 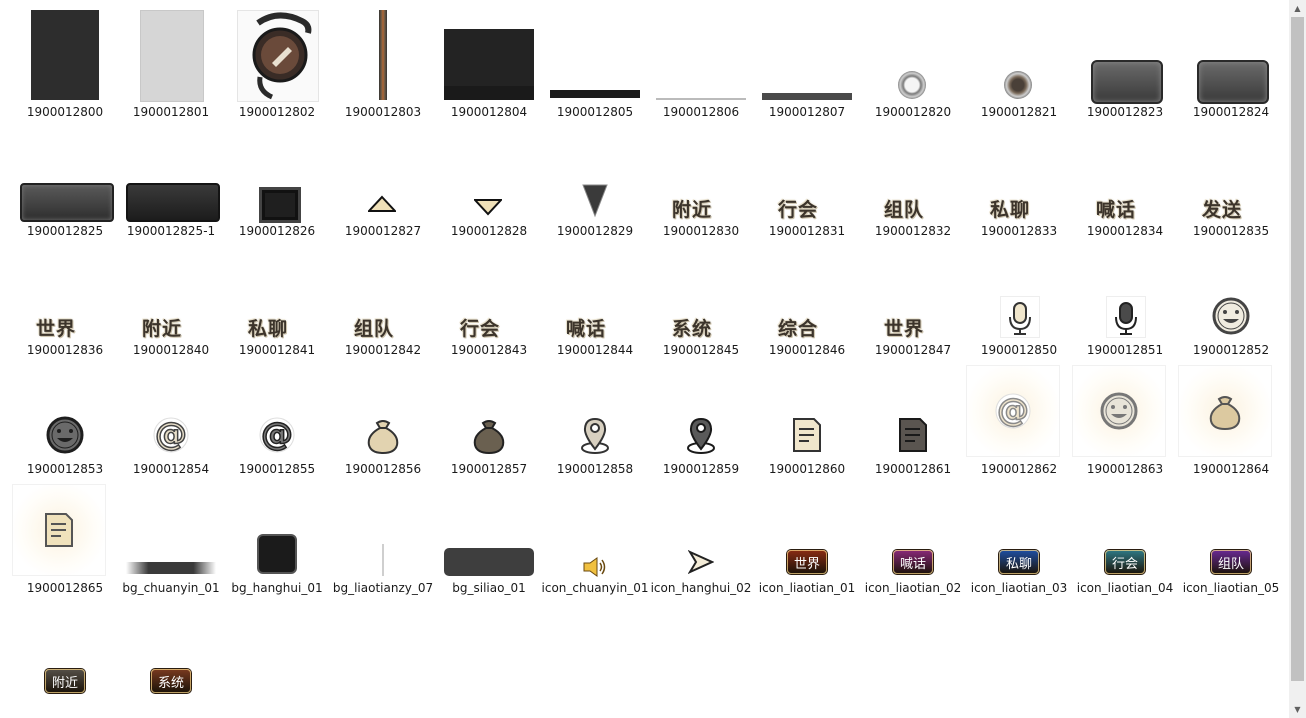 I want to click on square-frame-icon, so click(x=277, y=175).